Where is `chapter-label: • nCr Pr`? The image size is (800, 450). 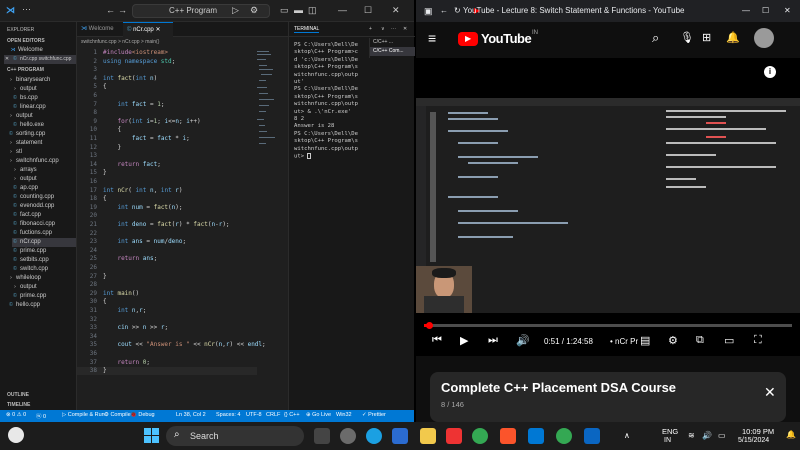
chapter-label: • nCr Pr is located at coordinates (624, 341).